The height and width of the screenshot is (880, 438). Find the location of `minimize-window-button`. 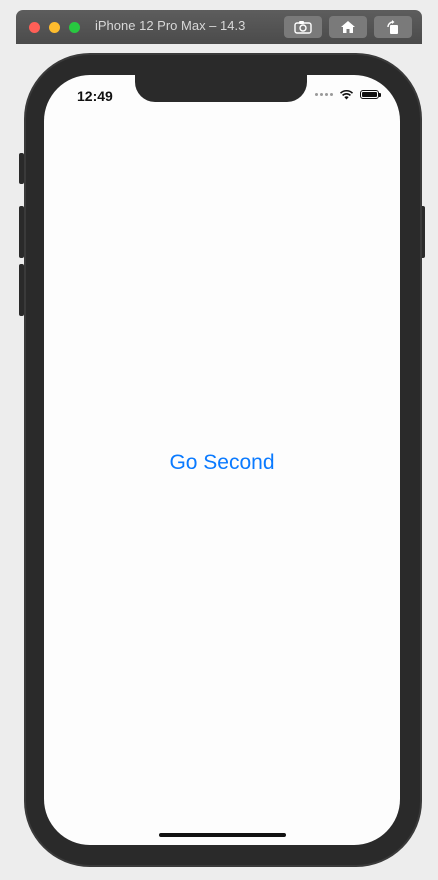

minimize-window-button is located at coordinates (54, 27).